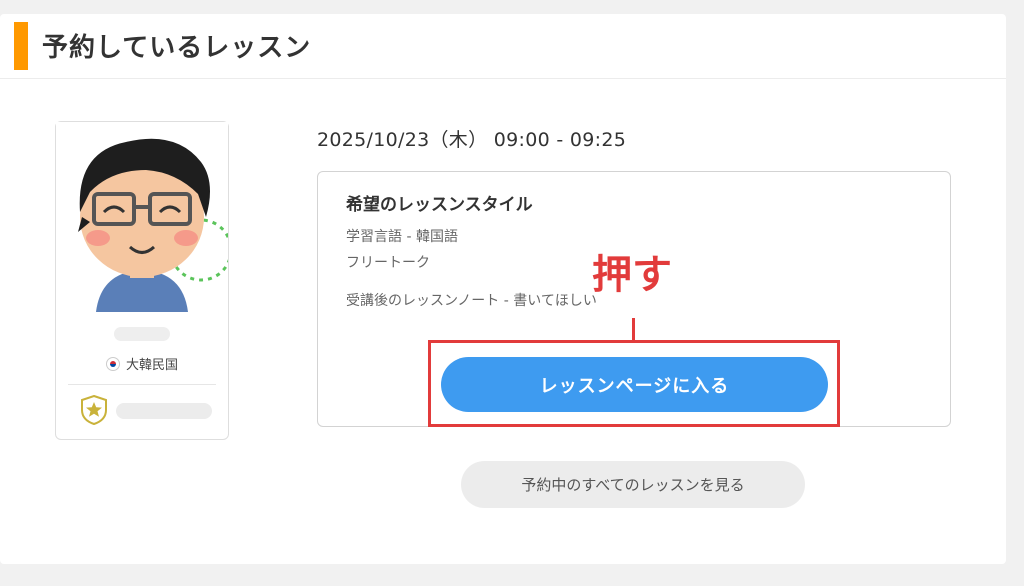 The height and width of the screenshot is (586, 1024). I want to click on lesson-datetime: 2025/10/23（木） 09:00 - 09:25, so click(472, 140).